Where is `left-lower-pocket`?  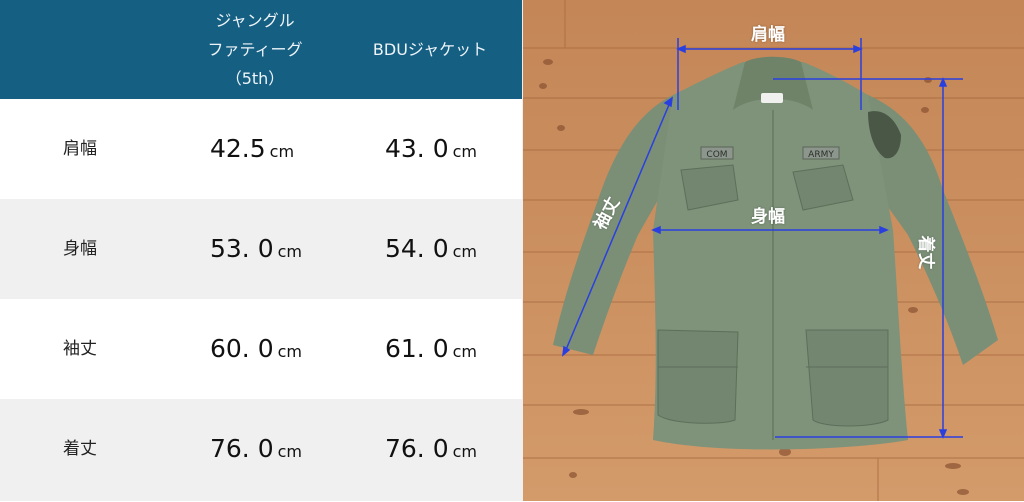
left-lower-pocket is located at coordinates (698, 376).